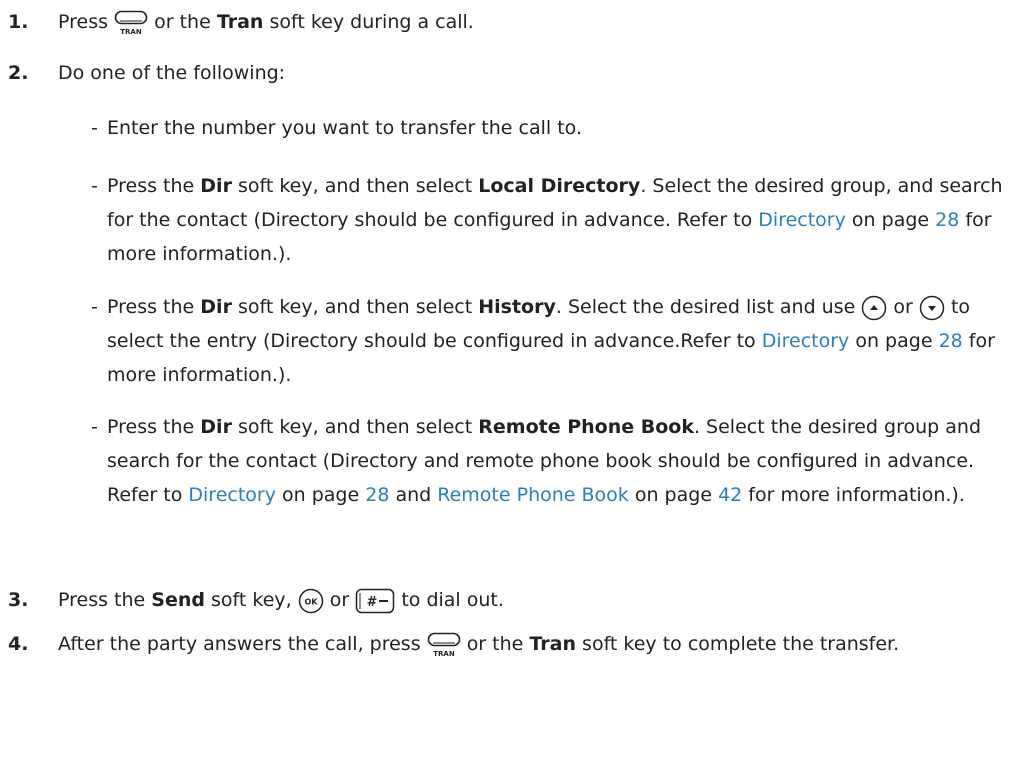  I want to click on remote-phone-book-link: Remote Phone Book, so click(533, 495).